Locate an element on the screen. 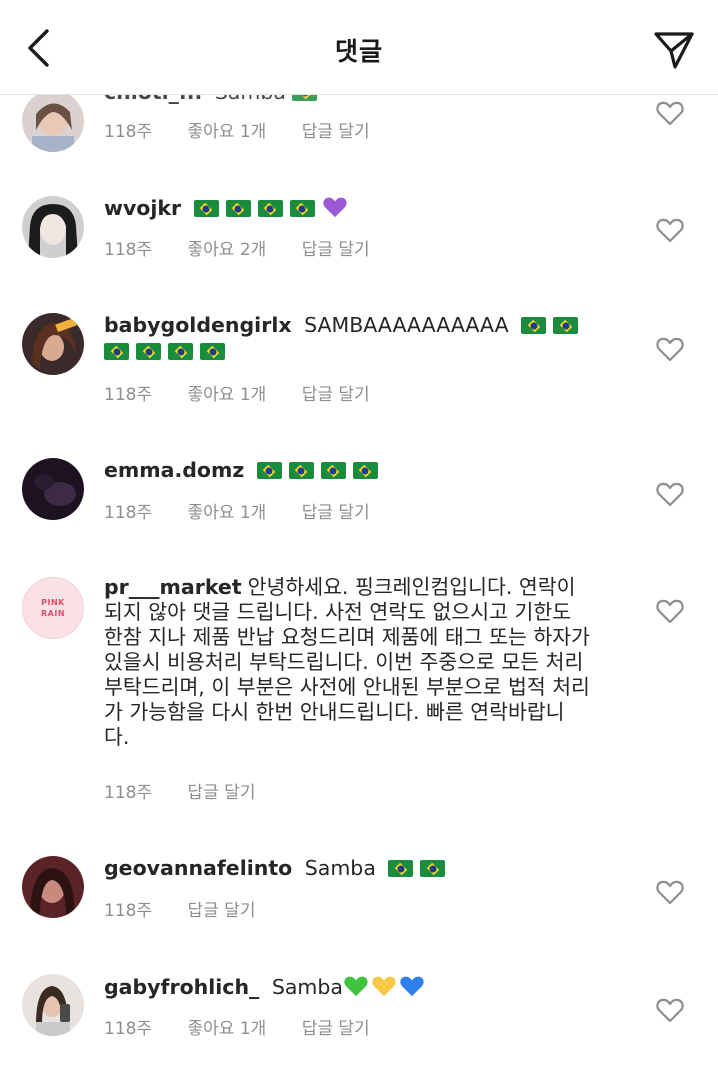  comment-username: geovannafelinto is located at coordinates (198, 868).